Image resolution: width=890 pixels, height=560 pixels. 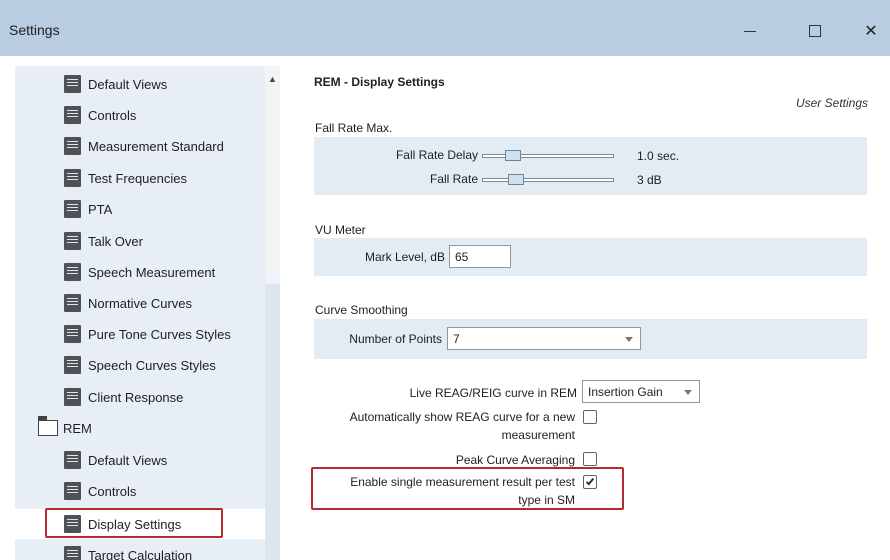 What do you see at coordinates (625, 392) in the screenshot?
I see `live-curve-value: Insertion Gain` at bounding box center [625, 392].